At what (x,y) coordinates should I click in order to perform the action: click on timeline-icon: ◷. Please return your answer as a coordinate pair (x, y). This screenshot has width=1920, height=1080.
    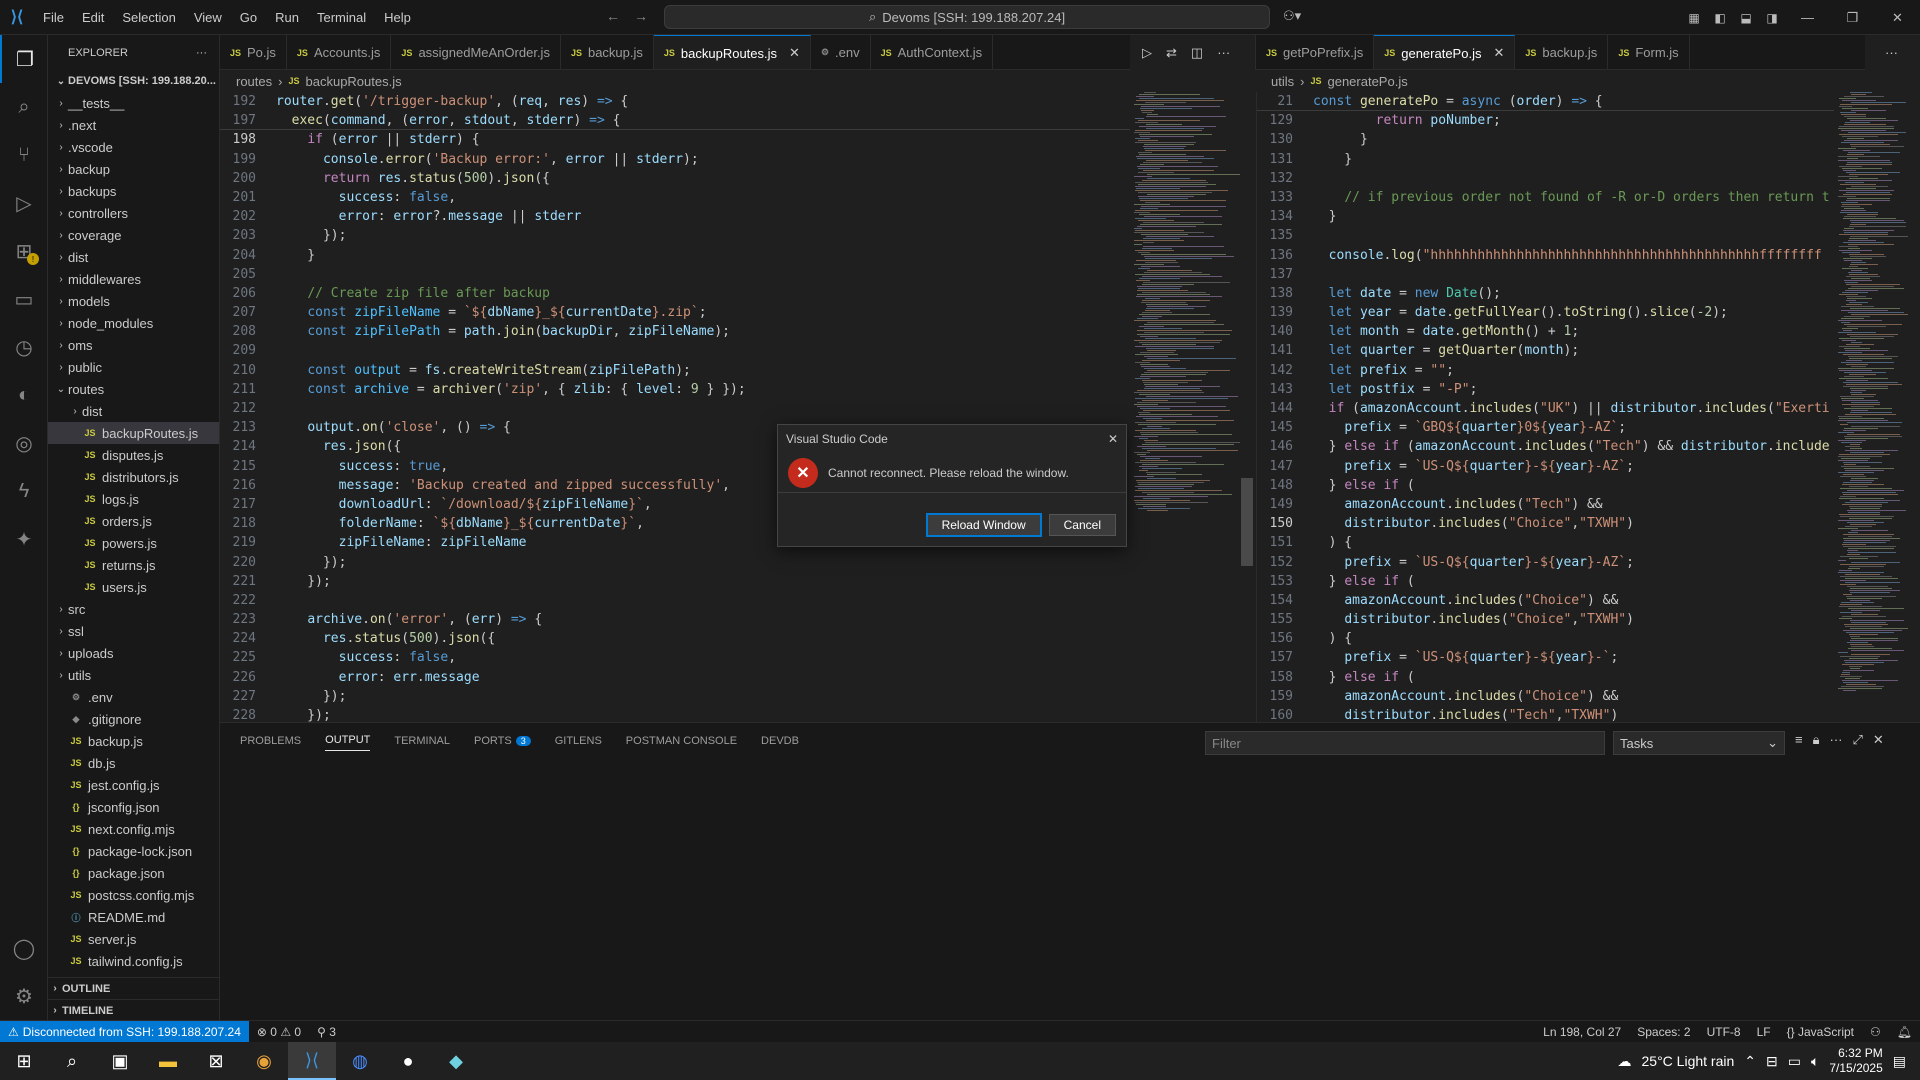
    Looking at the image, I should click on (24, 347).